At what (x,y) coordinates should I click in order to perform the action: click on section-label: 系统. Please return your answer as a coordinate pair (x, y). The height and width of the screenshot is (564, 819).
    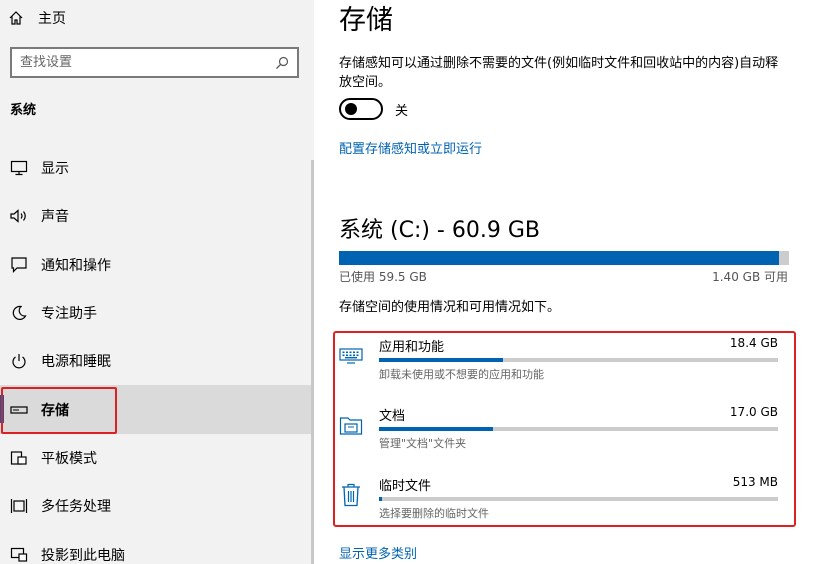
    Looking at the image, I should click on (23, 110).